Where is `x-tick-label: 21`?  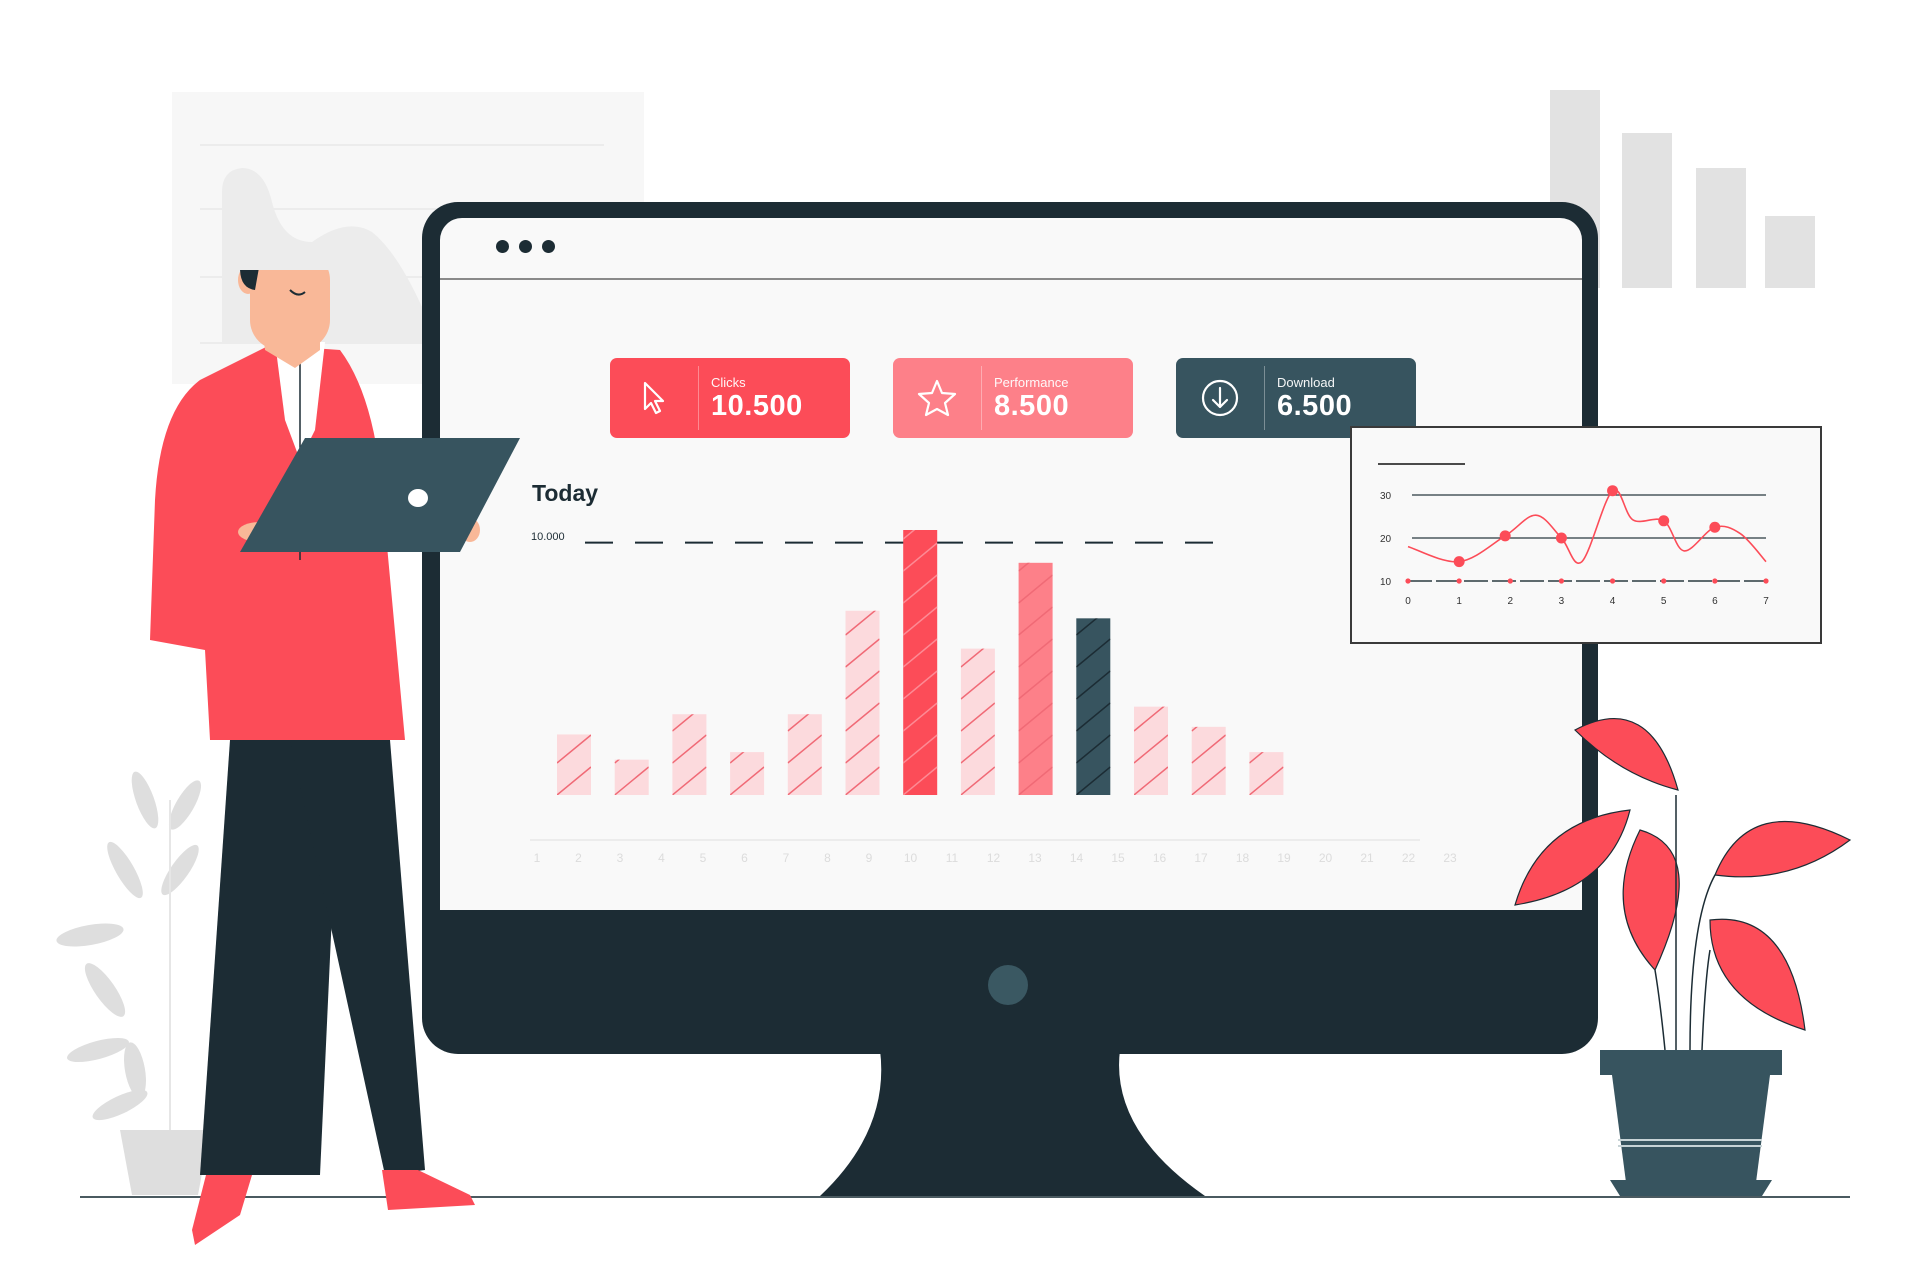
x-tick-label: 21 is located at coordinates (1367, 858).